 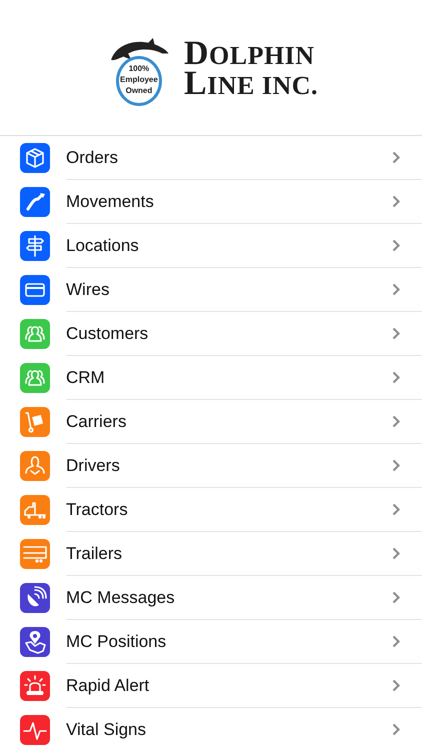 I want to click on menu-label: MC Messages, so click(x=120, y=598).